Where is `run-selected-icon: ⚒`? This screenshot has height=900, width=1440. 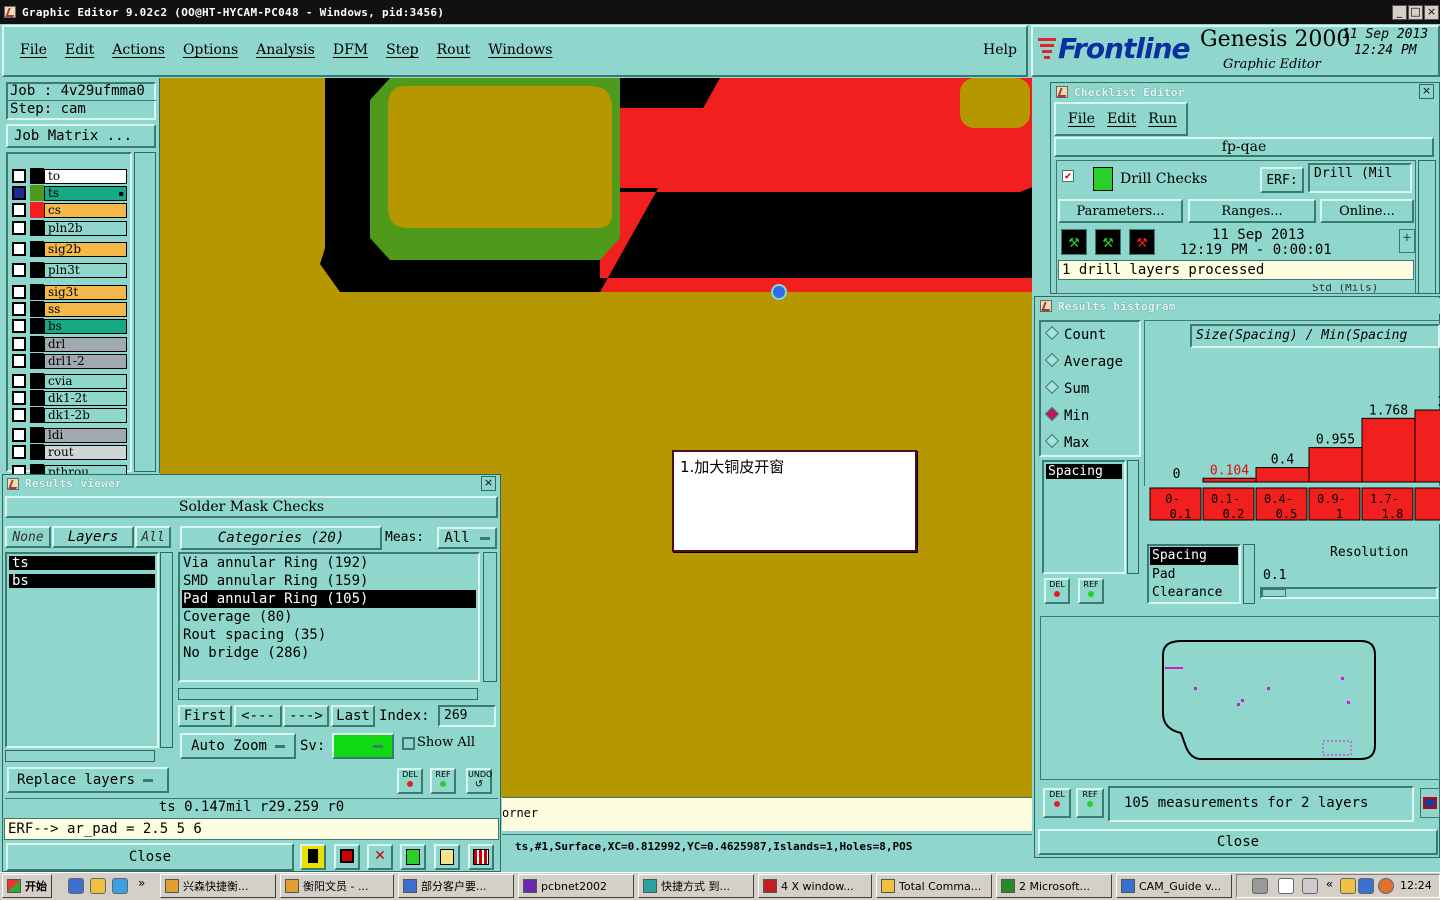 run-selected-icon: ⚒ is located at coordinates (1108, 242).